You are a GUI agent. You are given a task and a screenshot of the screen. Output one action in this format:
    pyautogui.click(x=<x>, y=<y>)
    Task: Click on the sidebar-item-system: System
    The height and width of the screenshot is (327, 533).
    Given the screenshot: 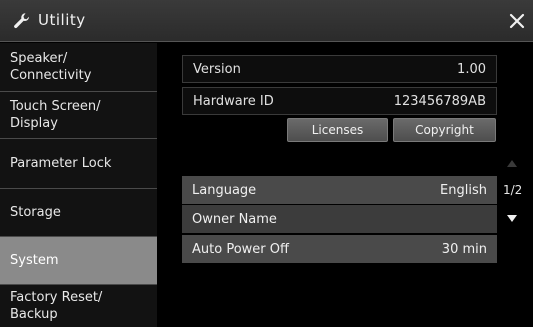 What is the action you would take?
    pyautogui.click(x=78, y=261)
    